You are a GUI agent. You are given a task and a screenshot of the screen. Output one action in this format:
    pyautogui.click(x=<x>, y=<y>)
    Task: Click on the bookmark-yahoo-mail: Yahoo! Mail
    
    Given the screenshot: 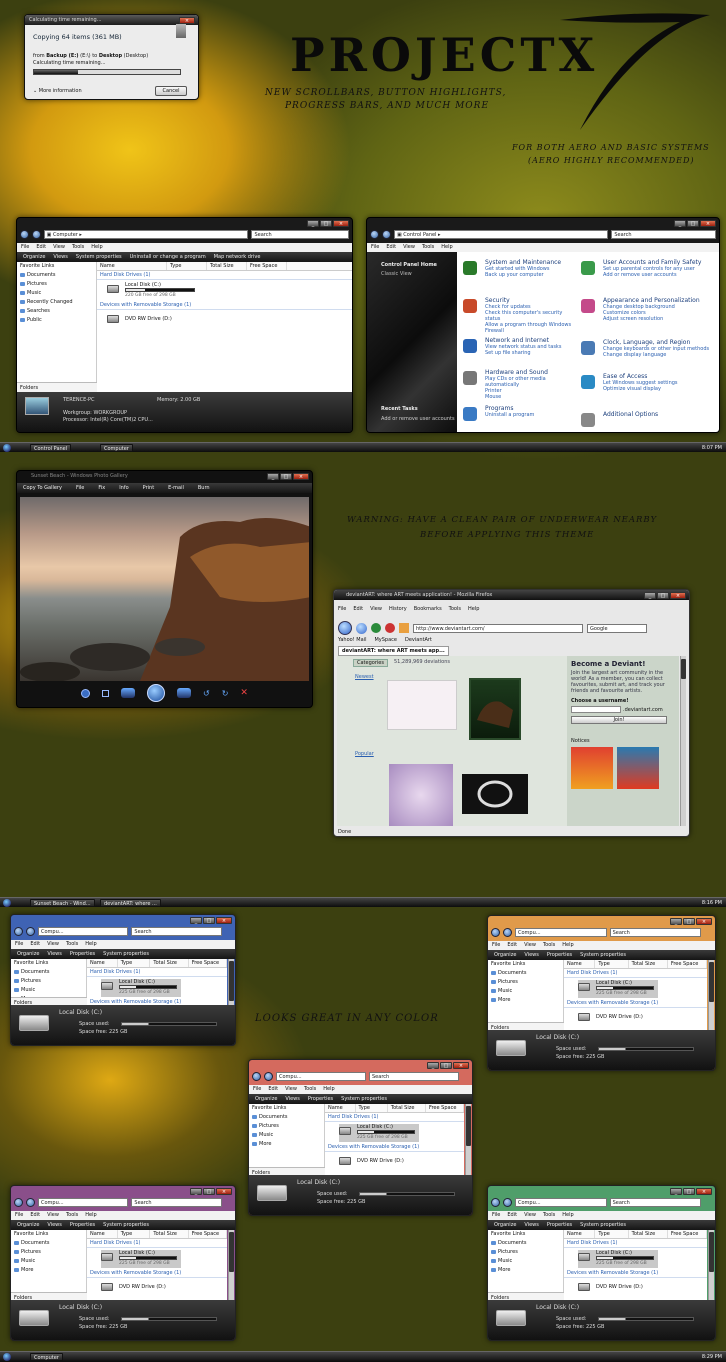 What is the action you would take?
    pyautogui.click(x=352, y=640)
    